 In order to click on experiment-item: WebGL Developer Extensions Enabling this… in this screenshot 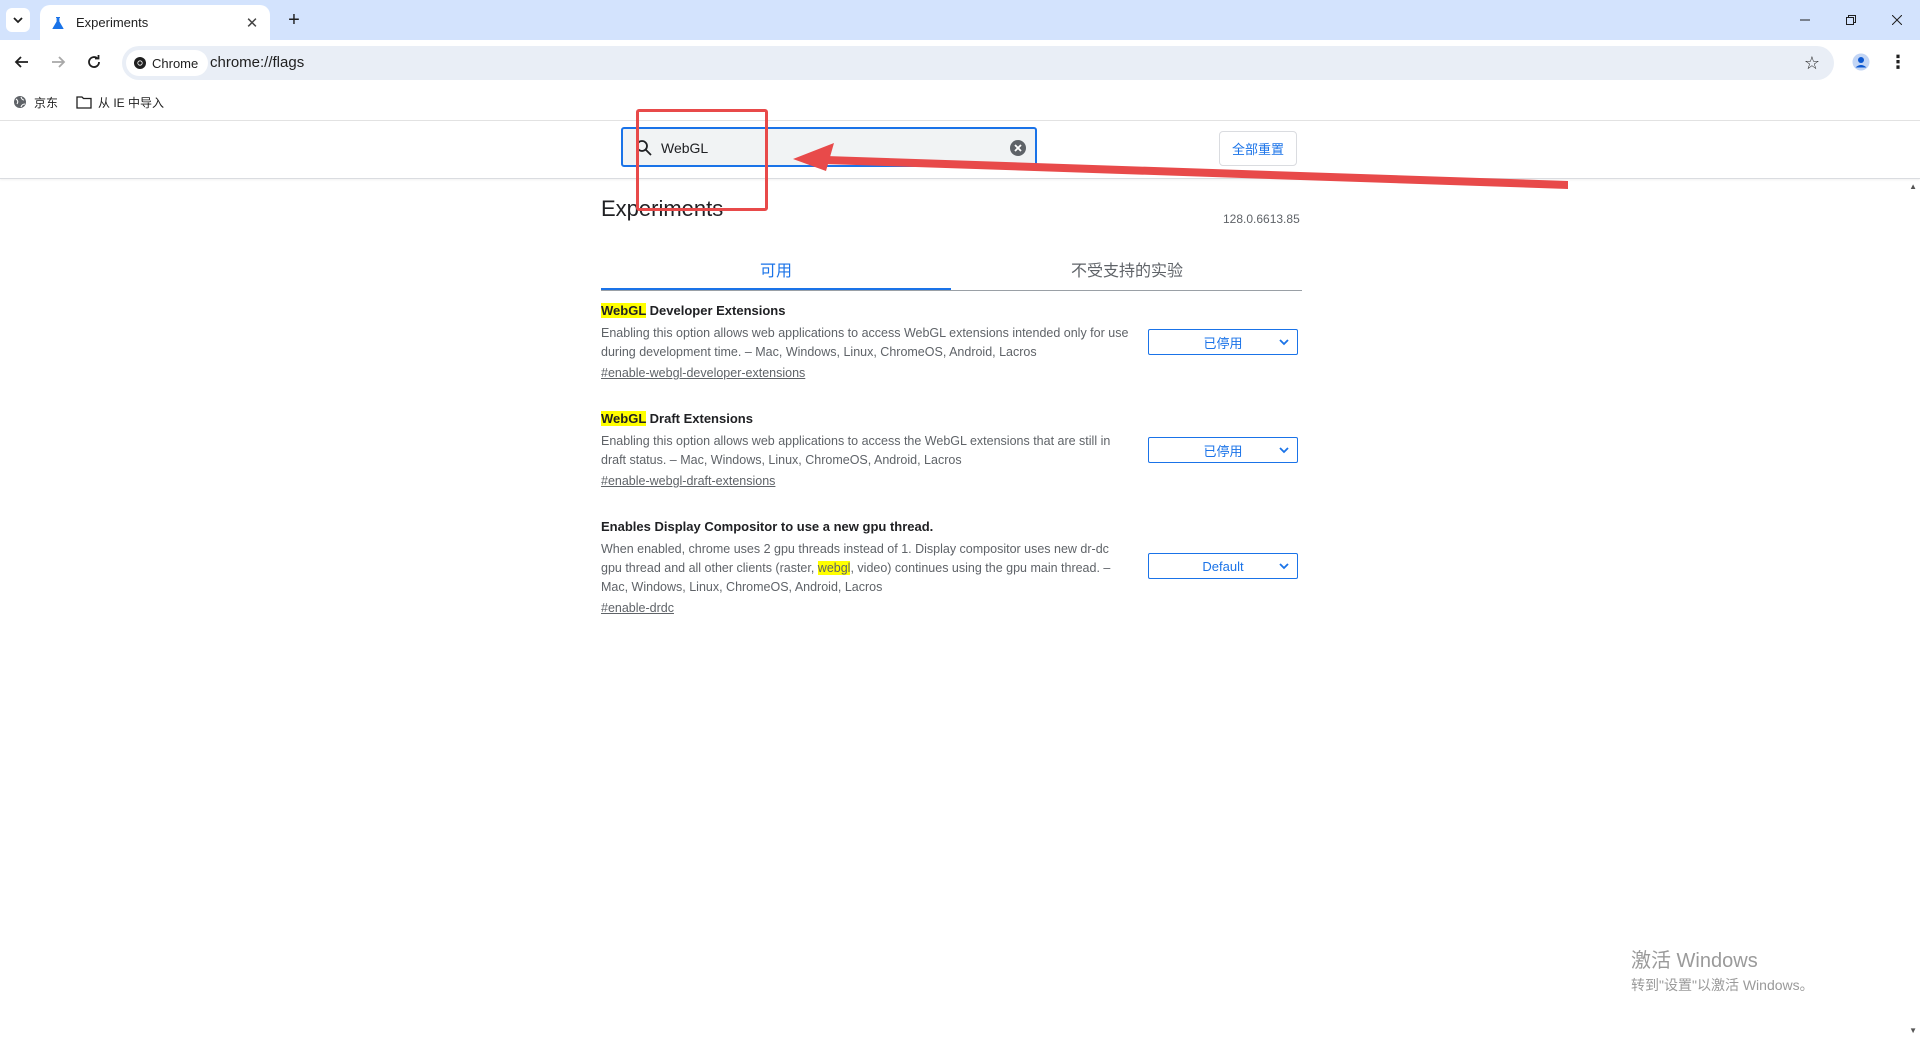, I will do `click(951, 342)`.